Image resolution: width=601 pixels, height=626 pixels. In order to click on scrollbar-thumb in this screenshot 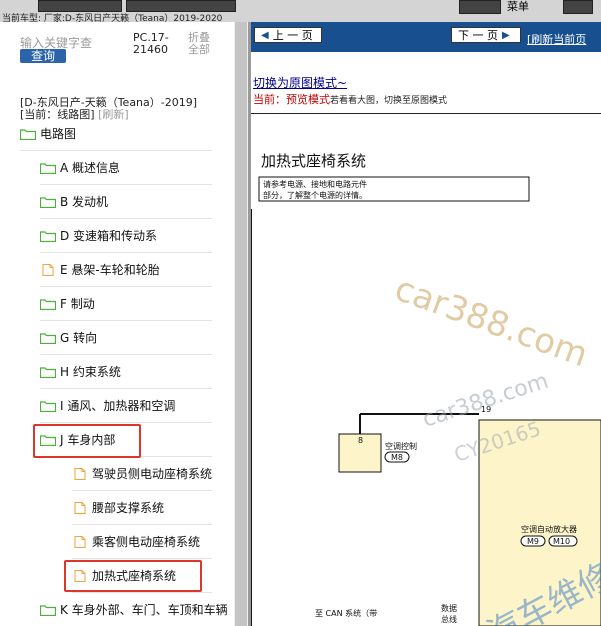, I will do `click(241, 324)`.